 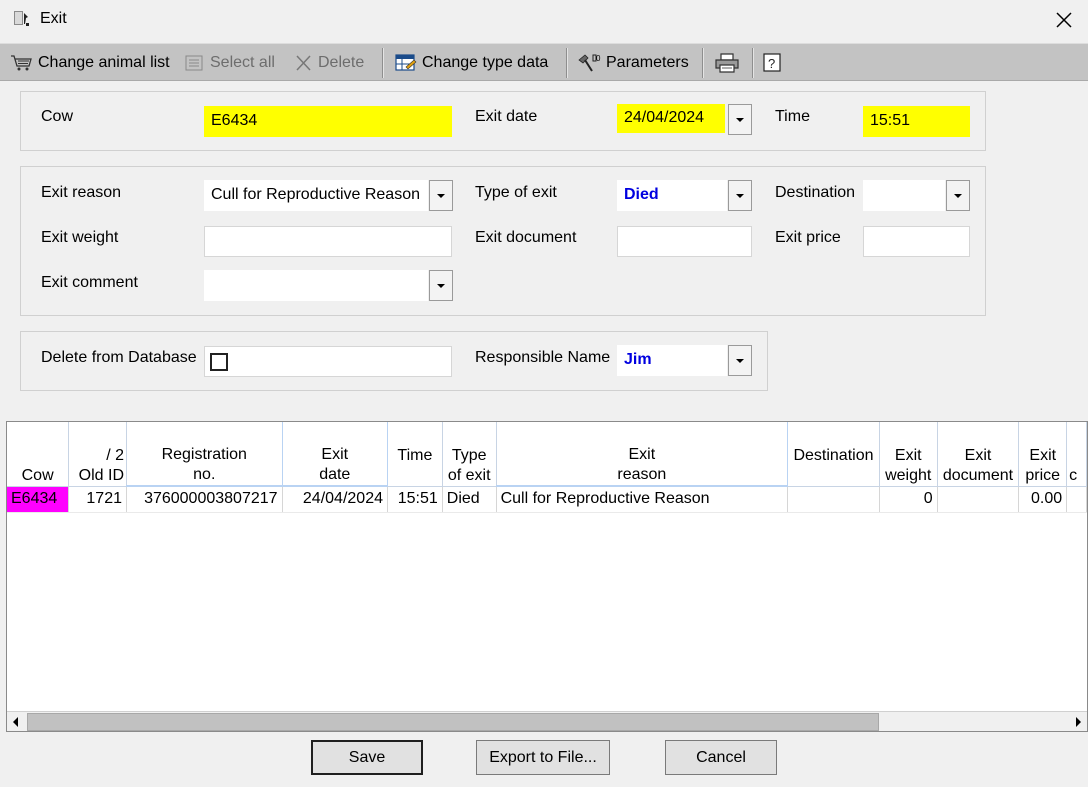 What do you see at coordinates (97, 499) in the screenshot?
I see `cell-old-id: 1721` at bounding box center [97, 499].